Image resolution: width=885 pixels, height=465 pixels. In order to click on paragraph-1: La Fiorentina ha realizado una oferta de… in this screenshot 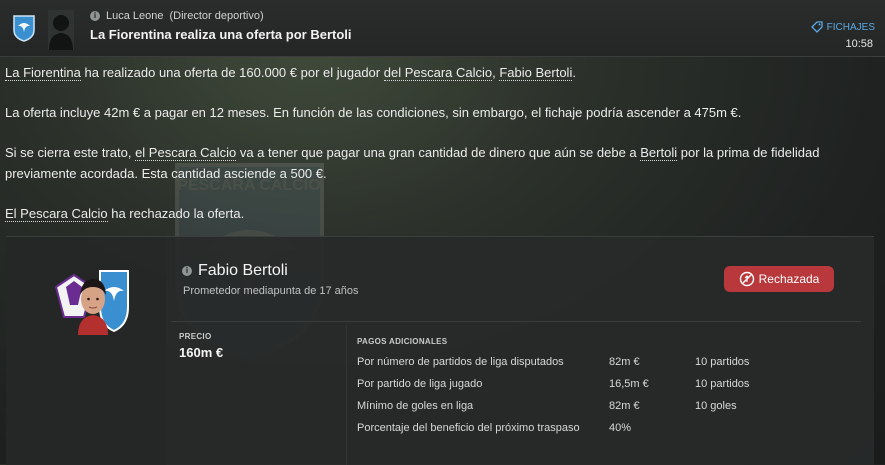, I will do `click(440, 72)`.